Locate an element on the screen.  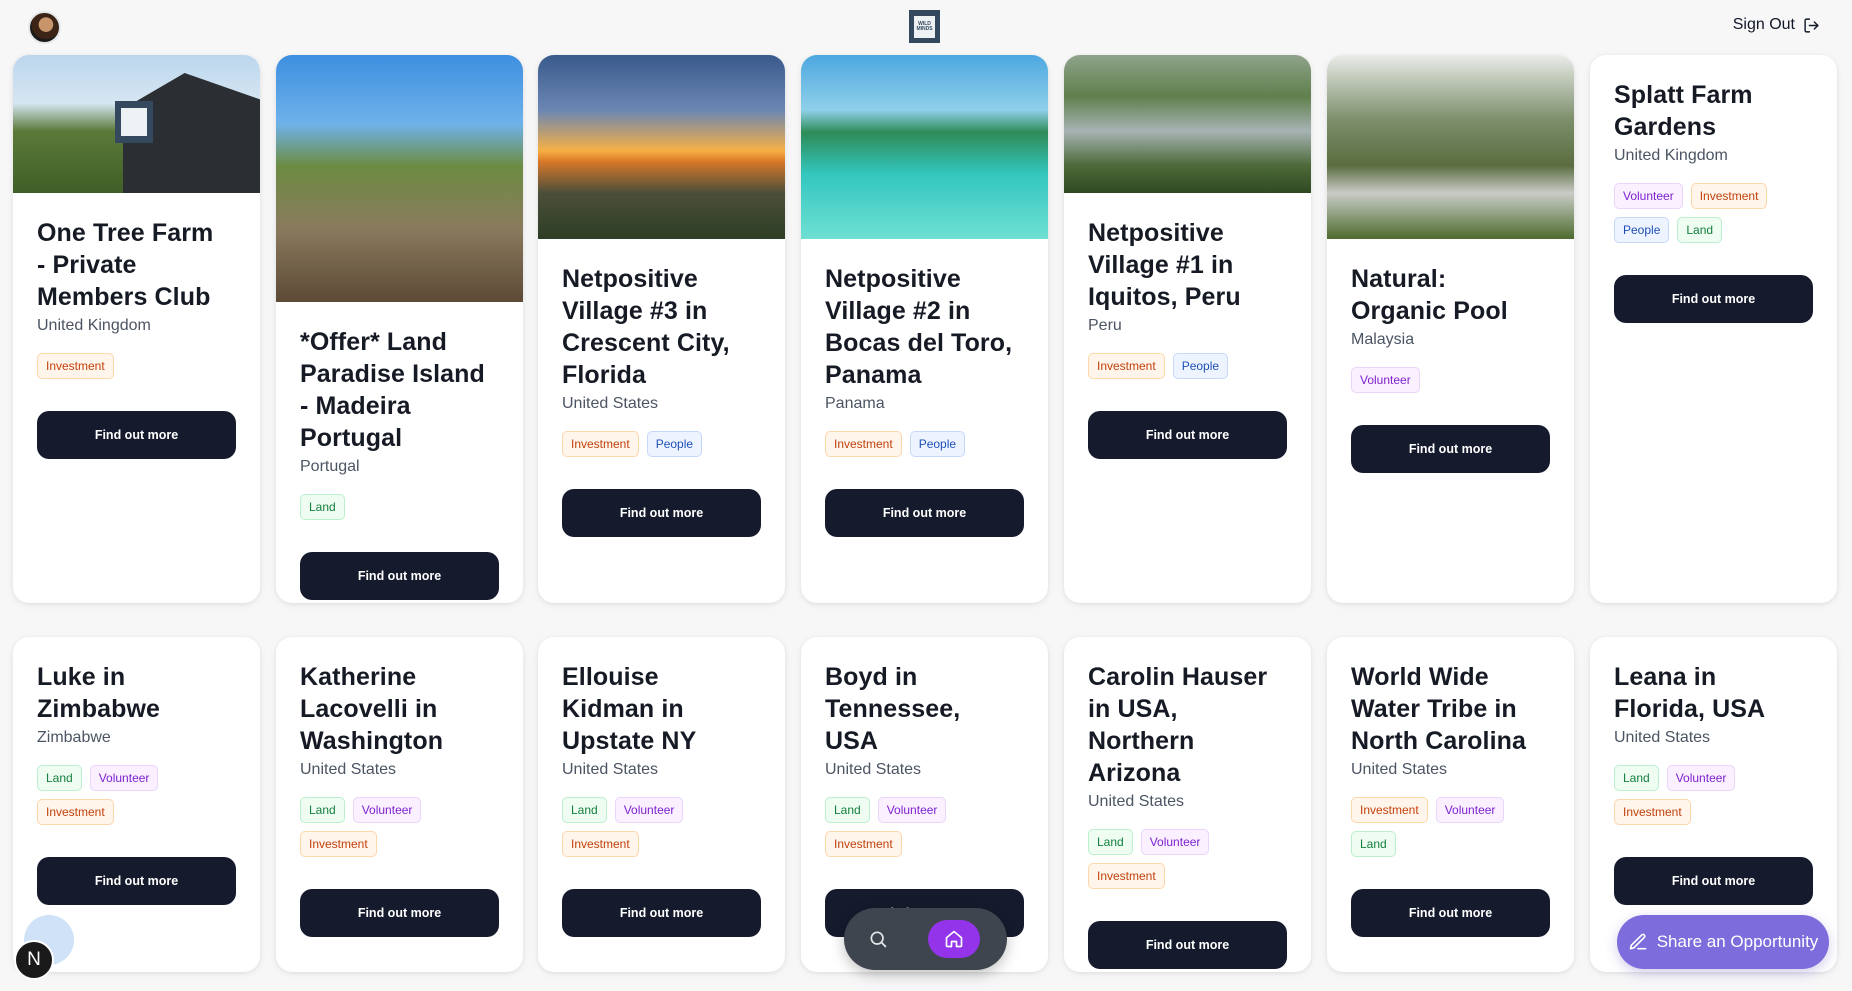
card-image-madeira-ruin is located at coordinates (399, 178).